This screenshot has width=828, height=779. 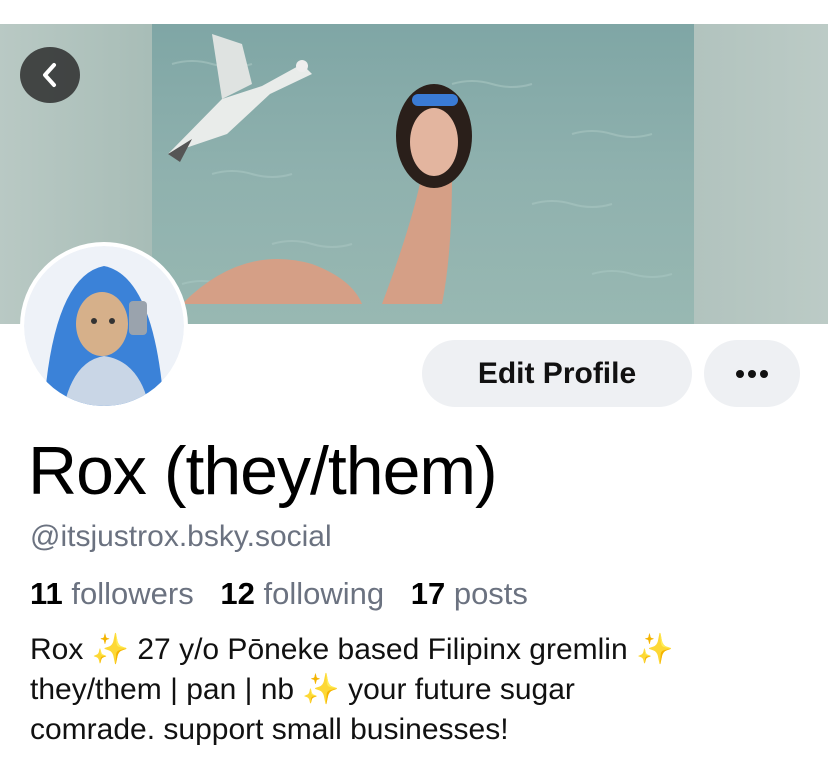 I want to click on followers-link: 11 followers, so click(x=112, y=593).